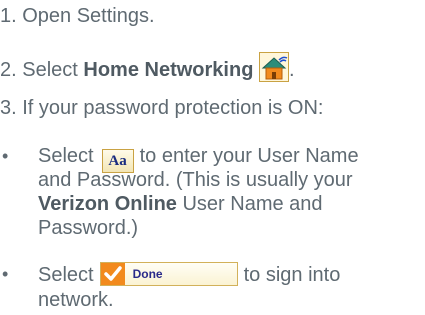 The height and width of the screenshot is (315, 425). I want to click on bullet-2-line-2: network., so click(76, 300).